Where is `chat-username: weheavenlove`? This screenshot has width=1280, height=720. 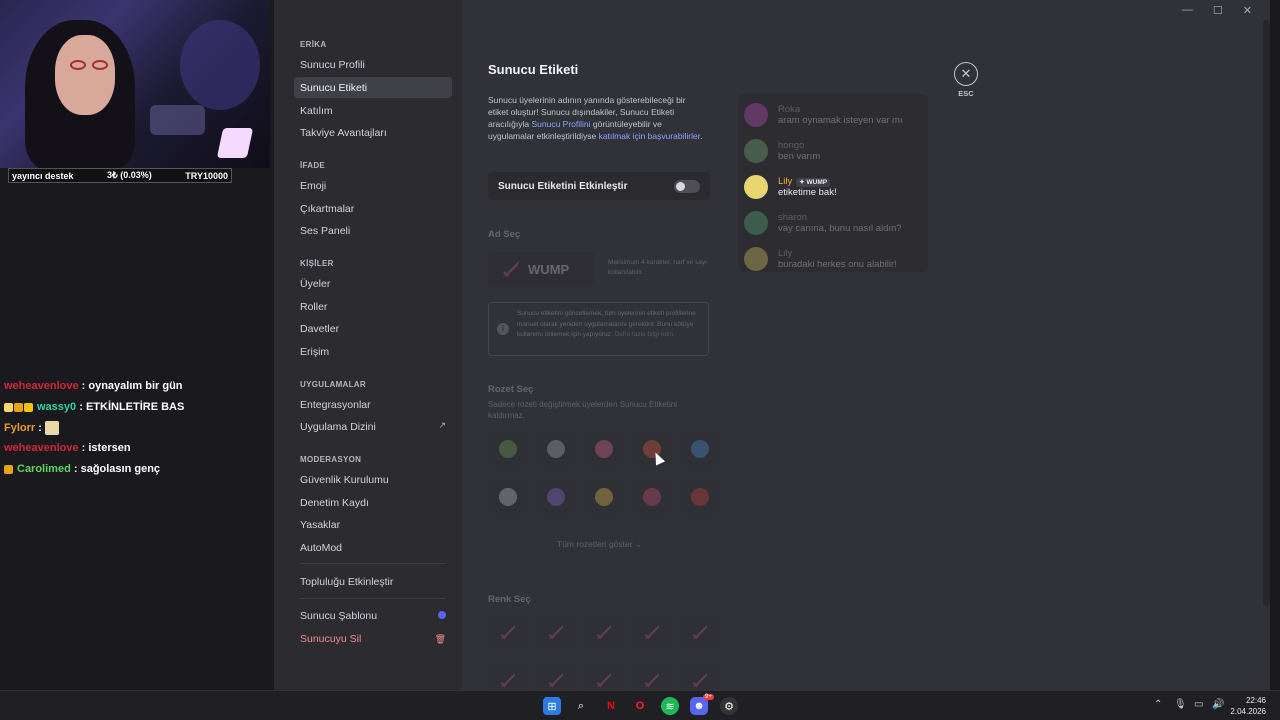 chat-username: weheavenlove is located at coordinates (41, 386).